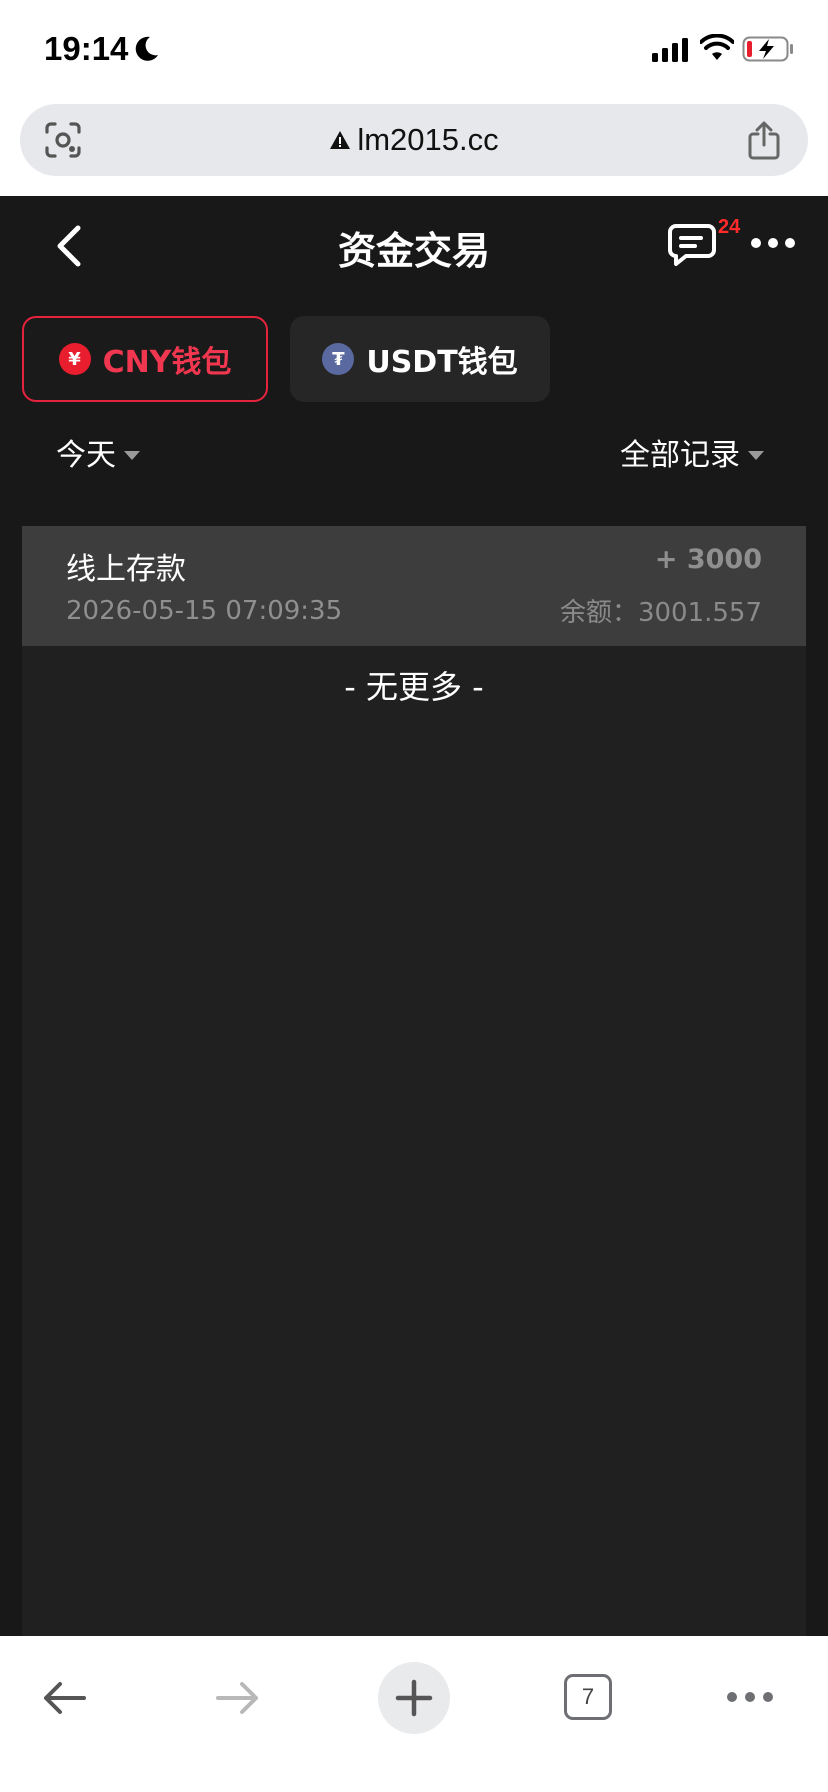  Describe the element at coordinates (750, 1697) in the screenshot. I see `browser-menu-icon` at that location.